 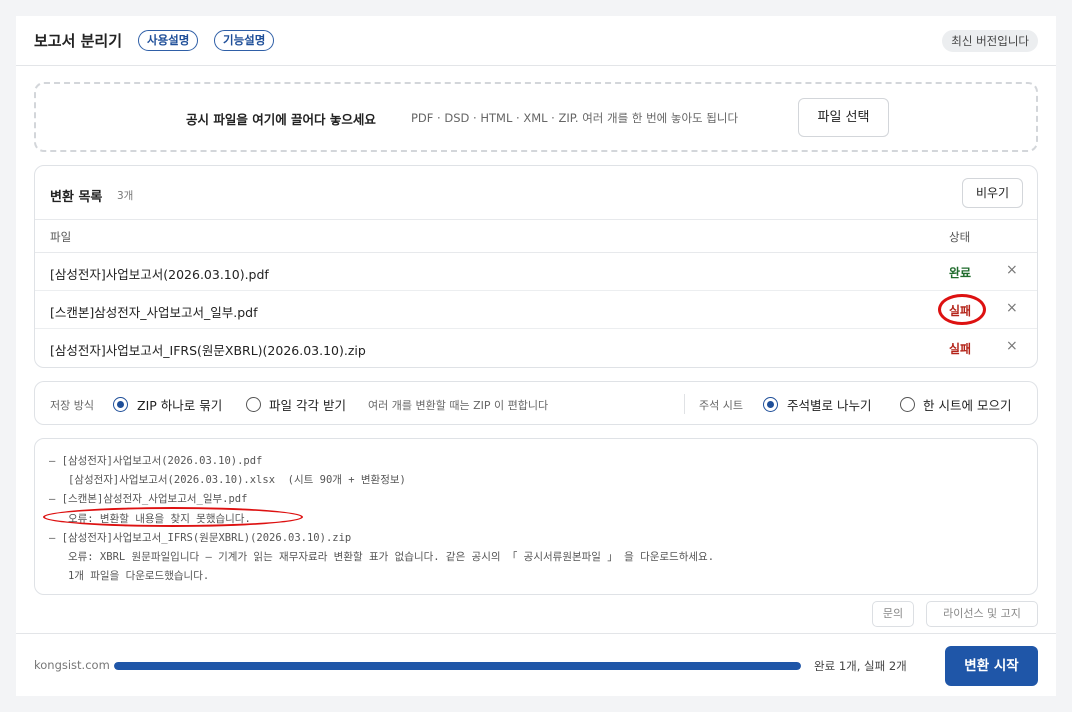 What do you see at coordinates (156, 461) in the screenshot?
I see `log-line: — [삼성전자]사업보고서(2026.03.10).pdf` at bounding box center [156, 461].